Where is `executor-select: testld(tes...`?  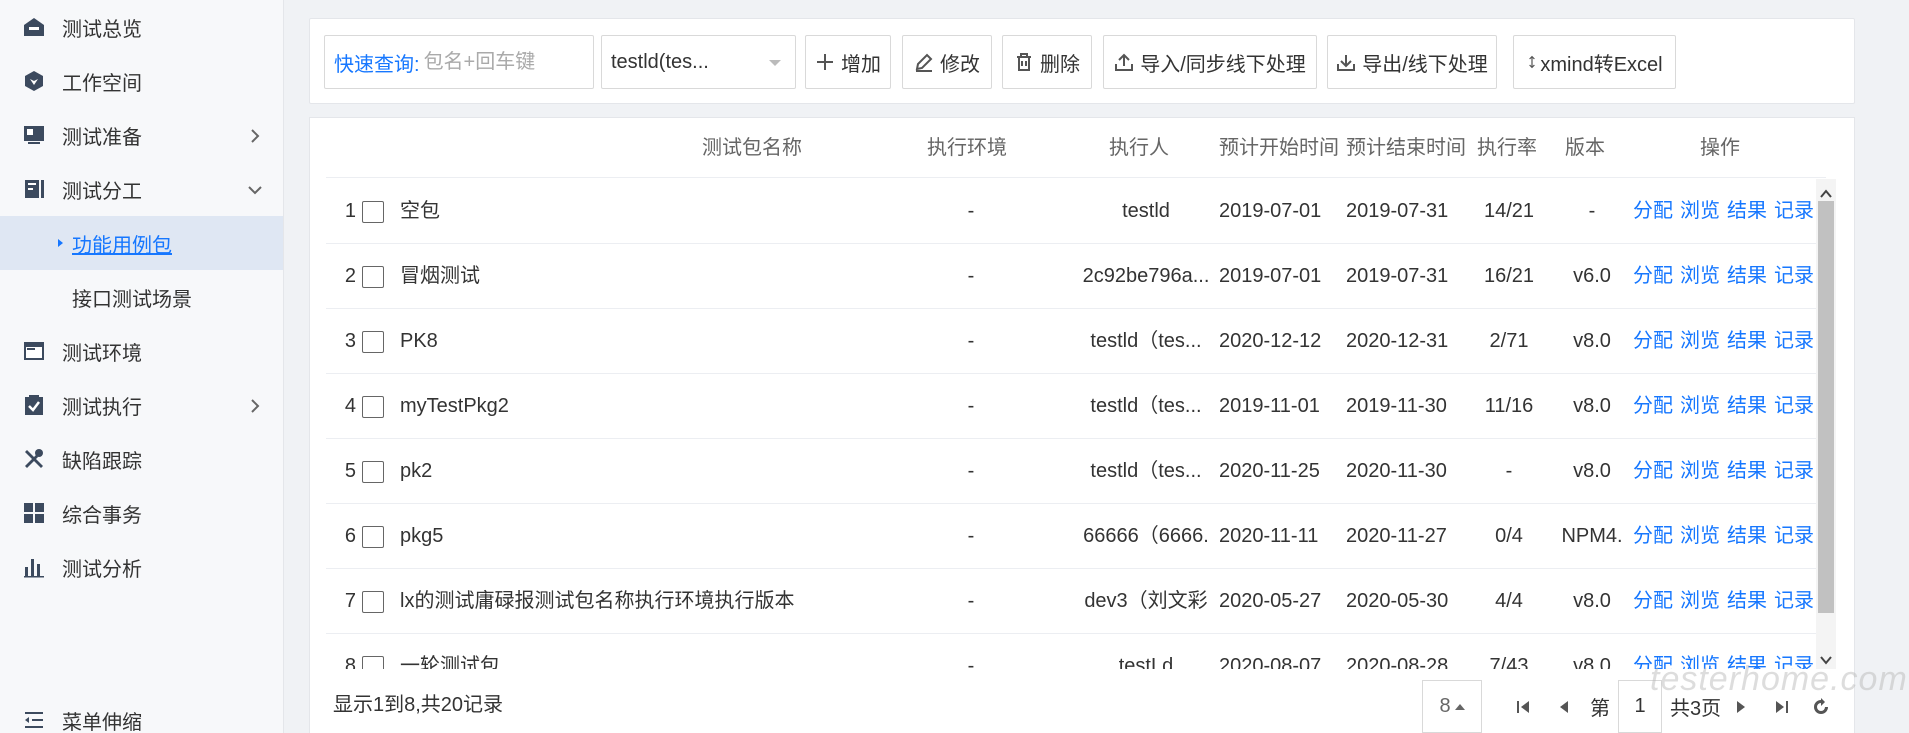
executor-select: testld(tes... is located at coordinates (698, 62).